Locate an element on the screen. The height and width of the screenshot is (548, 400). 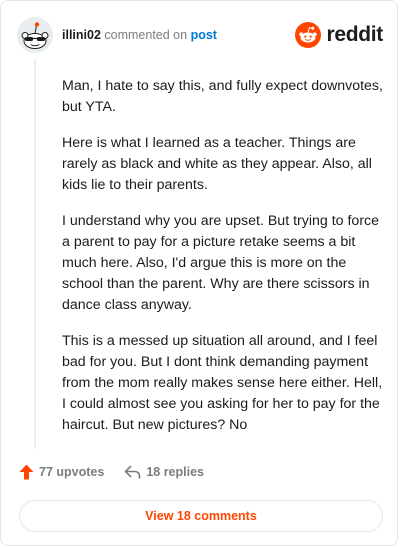
comment-footer: 77 upvotes 18 replies is located at coordinates (111, 472).